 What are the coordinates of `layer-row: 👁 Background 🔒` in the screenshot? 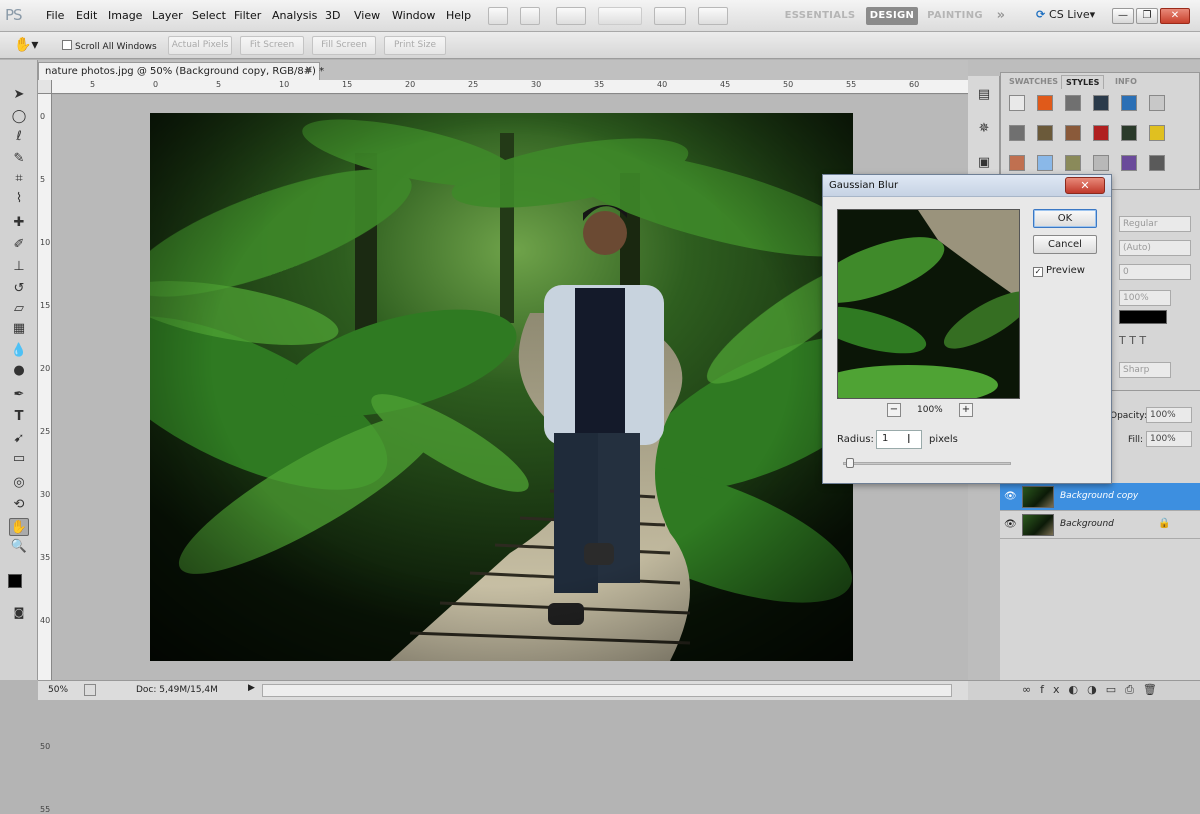 It's located at (1100, 525).